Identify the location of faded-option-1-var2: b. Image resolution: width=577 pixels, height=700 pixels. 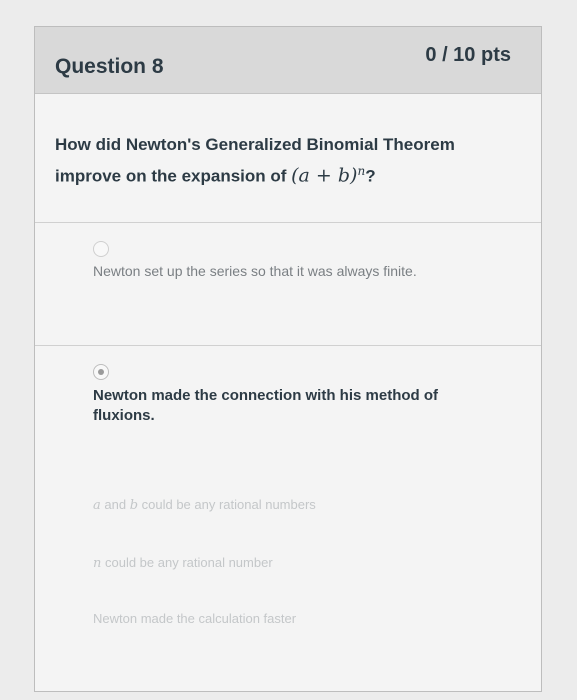
(134, 505).